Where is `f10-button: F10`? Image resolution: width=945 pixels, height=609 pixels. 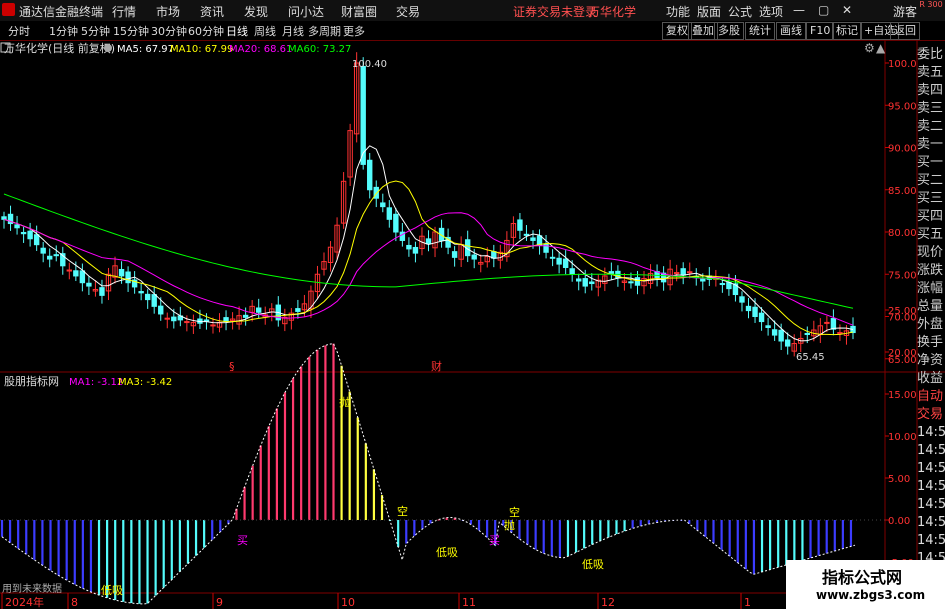
f10-button: F10 is located at coordinates (820, 31).